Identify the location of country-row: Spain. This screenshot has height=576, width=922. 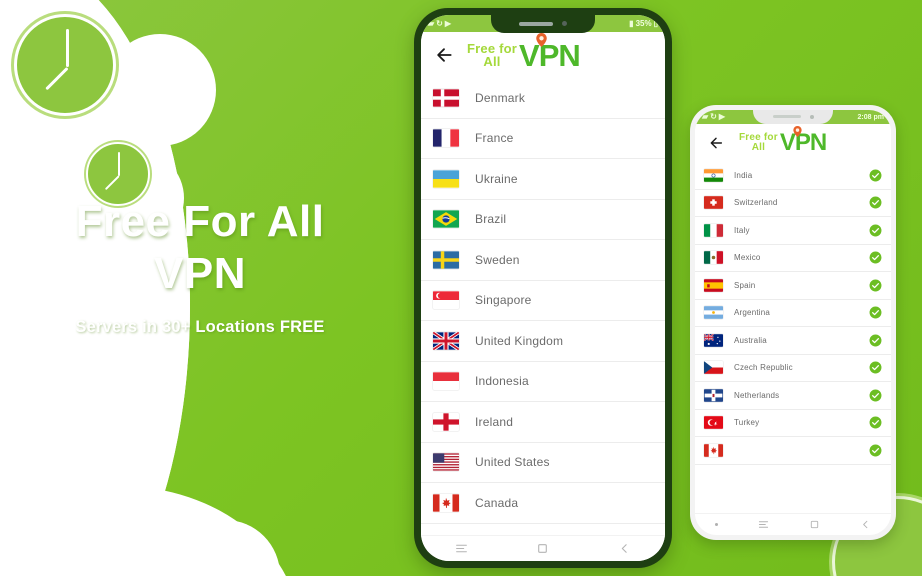
(793, 286).